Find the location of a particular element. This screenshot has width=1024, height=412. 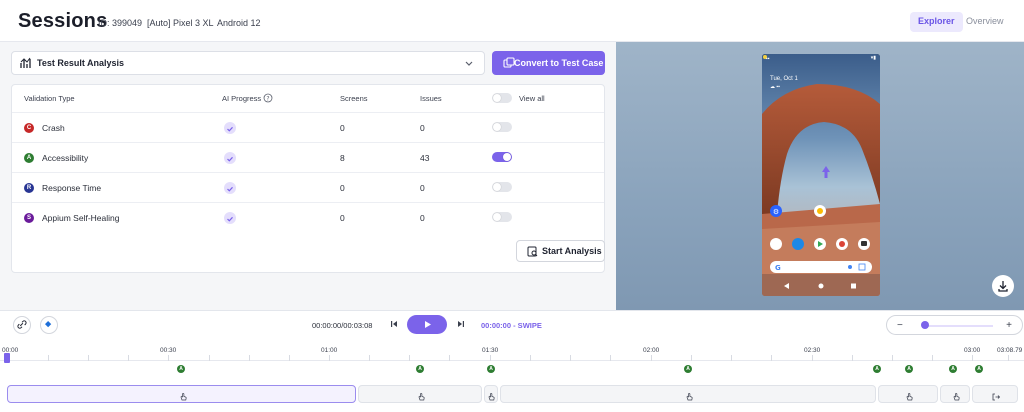

diamond-button is located at coordinates (49, 325).